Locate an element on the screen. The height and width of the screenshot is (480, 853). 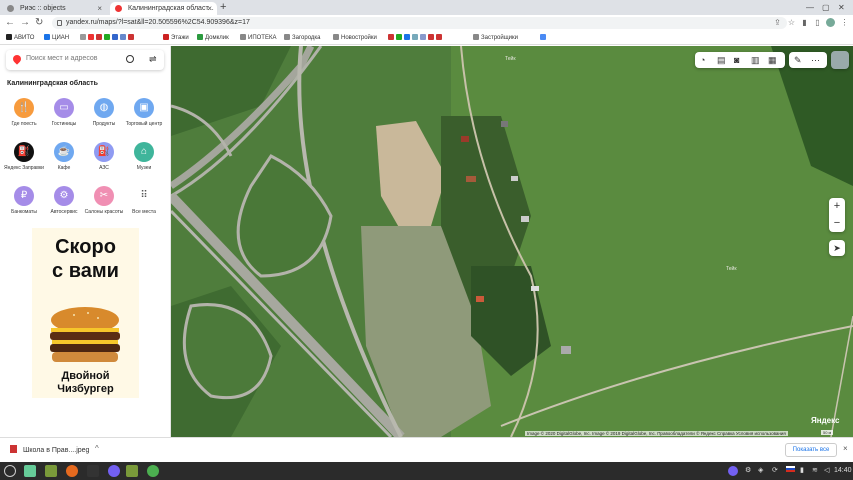
network-icon: ⚙ is located at coordinates (748, 471).